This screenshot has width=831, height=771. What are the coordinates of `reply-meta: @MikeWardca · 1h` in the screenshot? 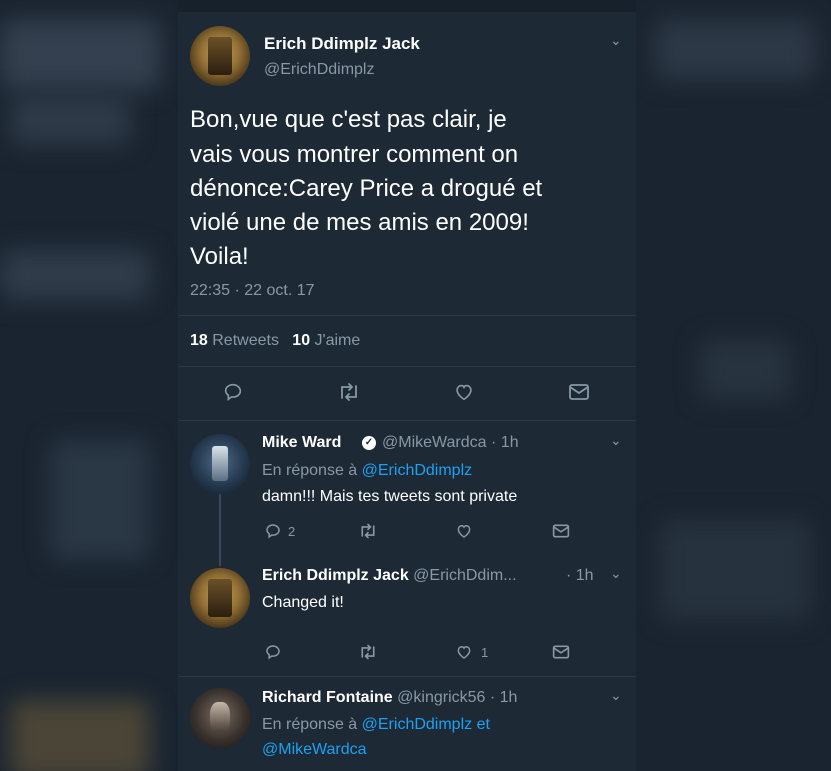 It's located at (450, 443).